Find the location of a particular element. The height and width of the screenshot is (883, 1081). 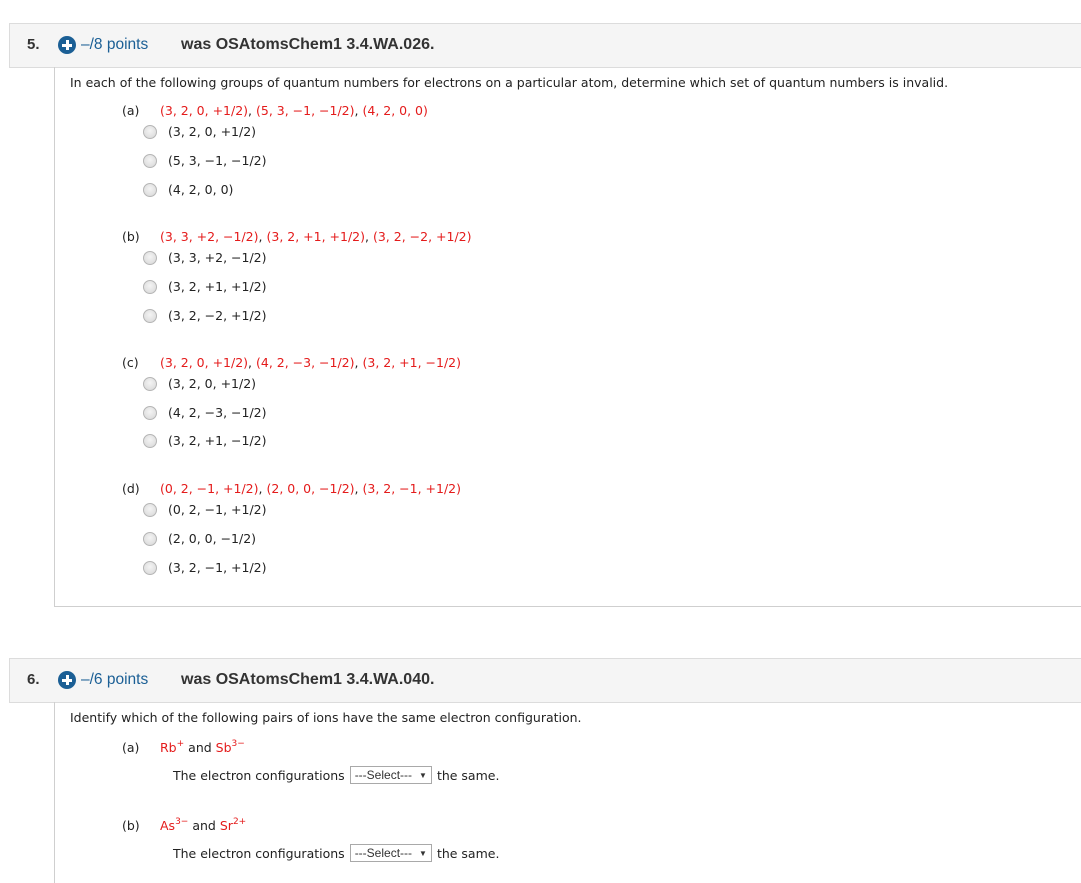

radio-option: (4, 2, −3, −1/2) is located at coordinates (205, 412).